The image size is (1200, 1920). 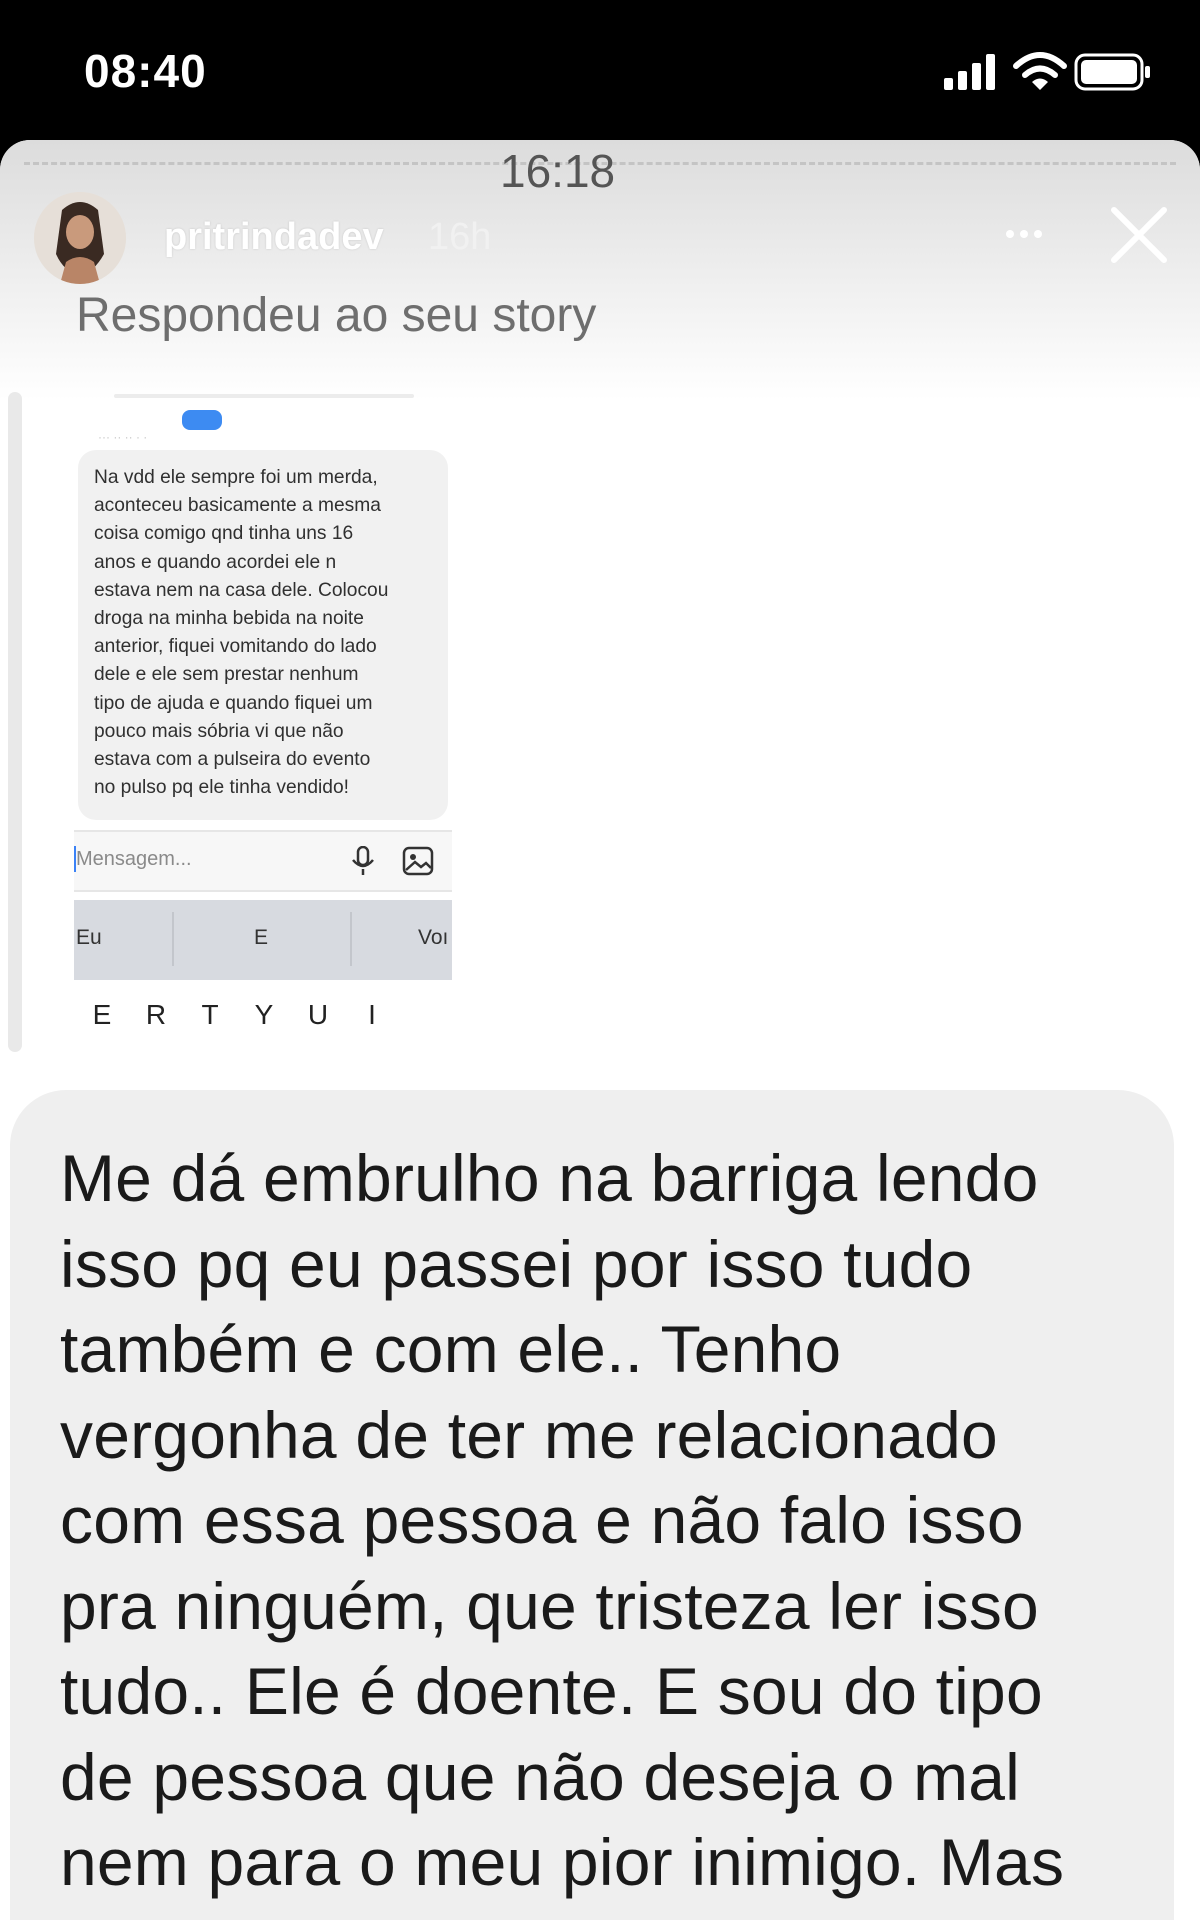 I want to click on reply-message-line: também e com ele.. Tenho, so click(x=451, y=1349).